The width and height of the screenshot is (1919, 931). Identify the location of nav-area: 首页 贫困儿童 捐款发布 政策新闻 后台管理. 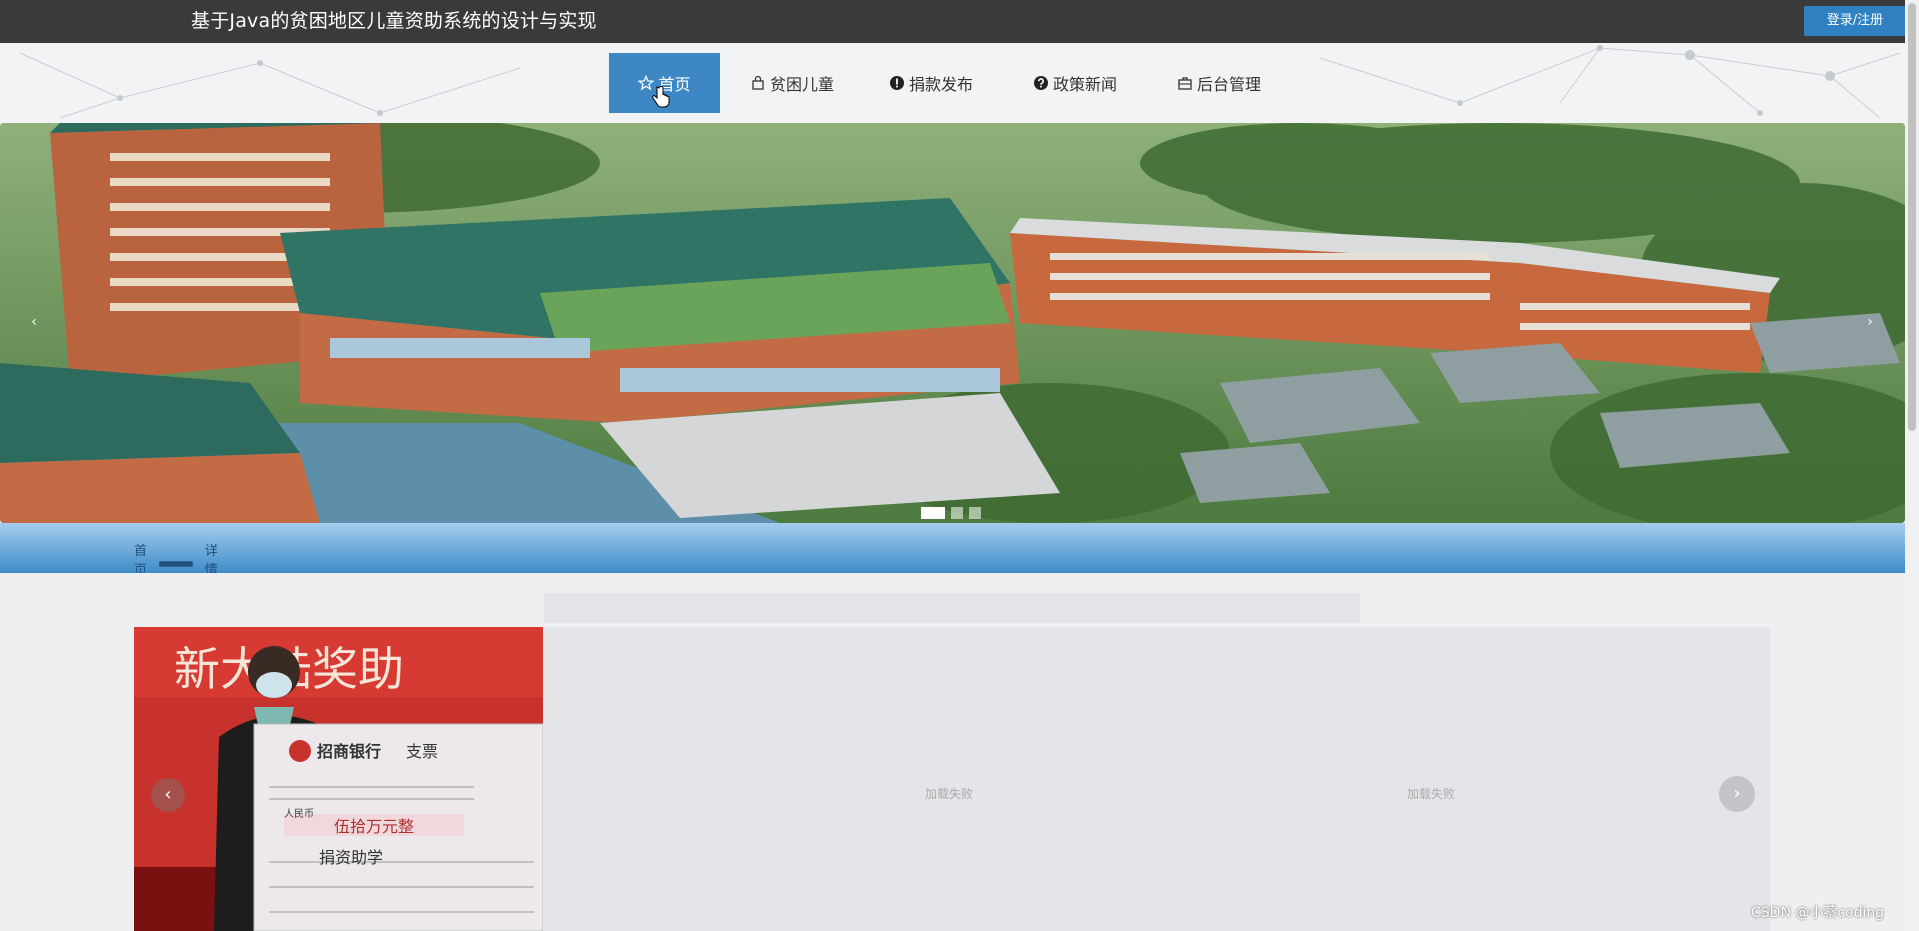
(952, 83).